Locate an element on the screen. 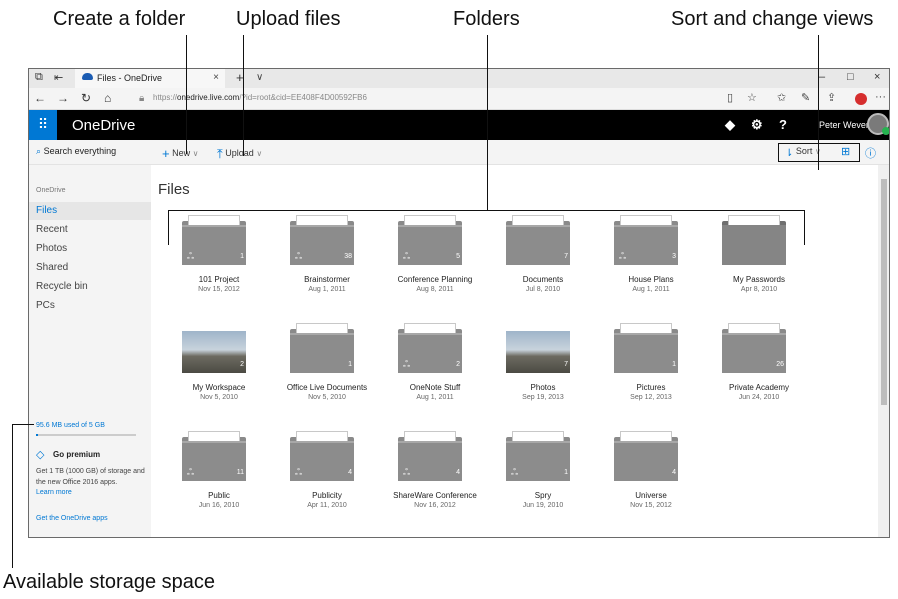 The height and width of the screenshot is (599, 898). folder-item-count: 4 is located at coordinates (350, 472).